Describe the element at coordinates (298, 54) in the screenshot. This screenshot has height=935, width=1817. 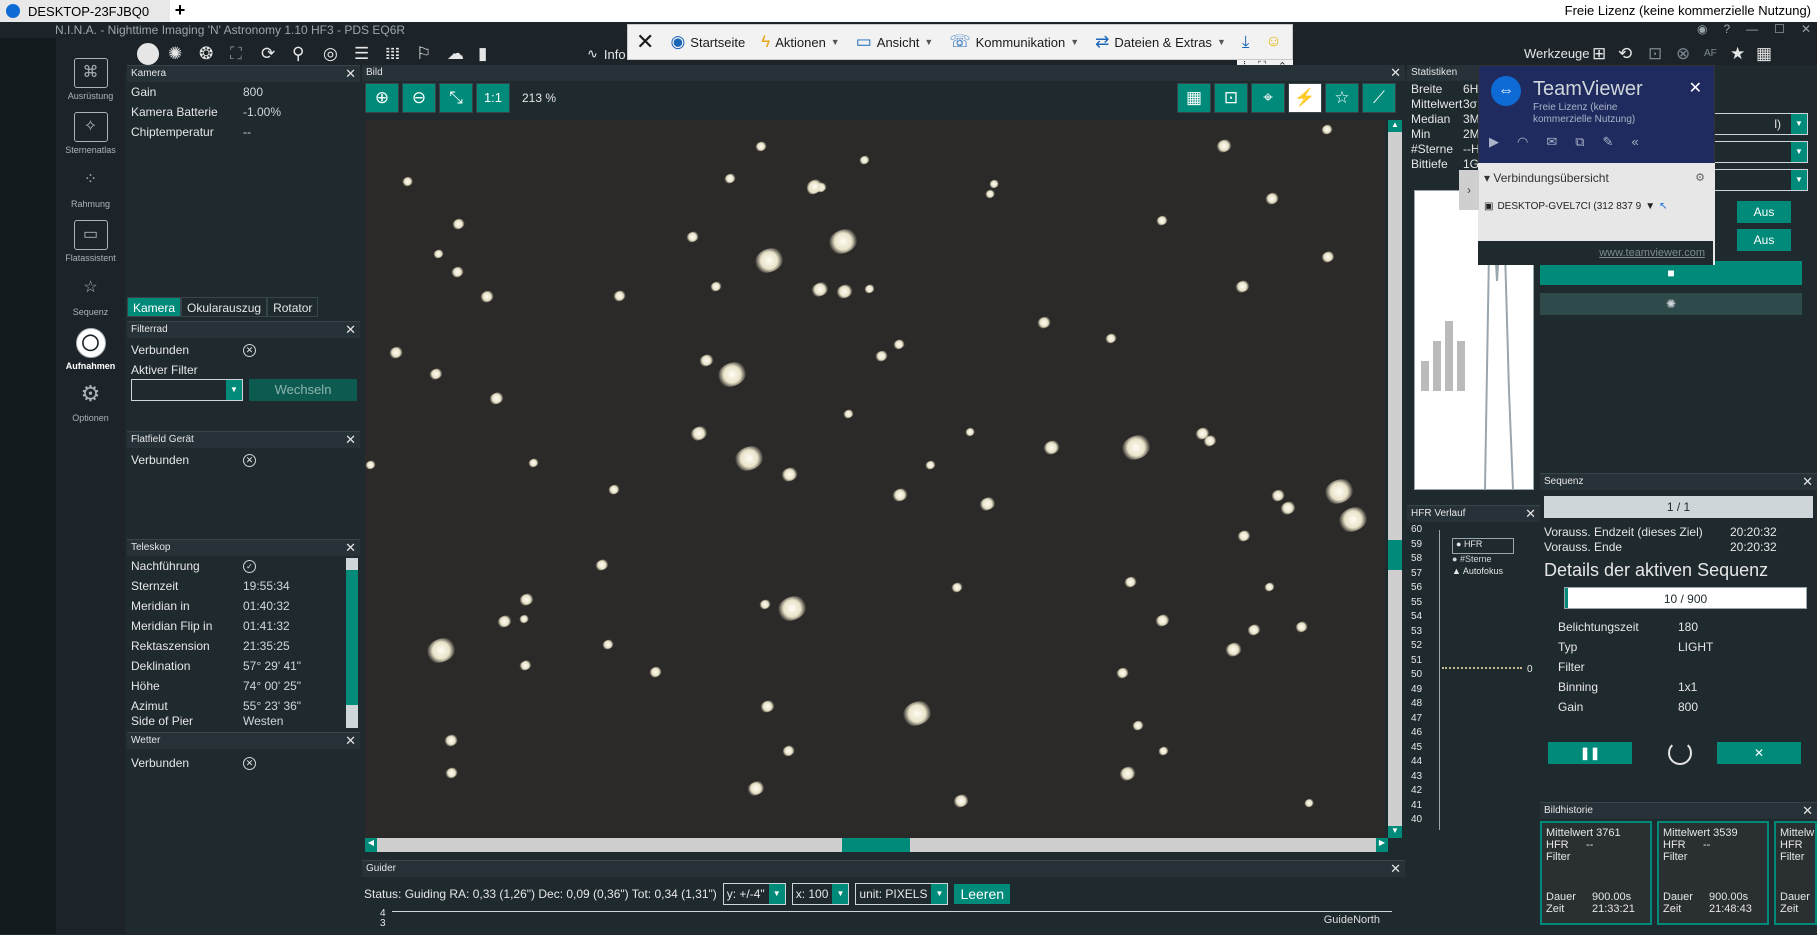
I see `telescope-icon: ⚲` at that location.